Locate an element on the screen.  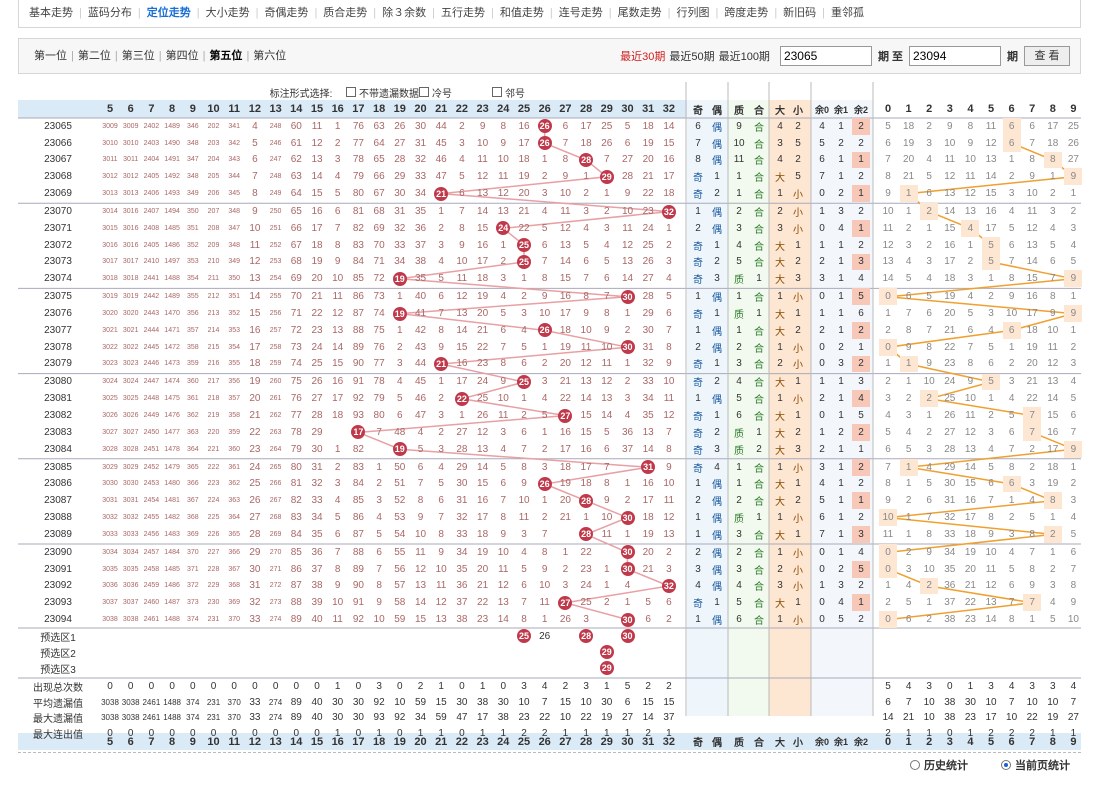
nav-item-10: 尾数走势 is located at coordinates (640, 13).